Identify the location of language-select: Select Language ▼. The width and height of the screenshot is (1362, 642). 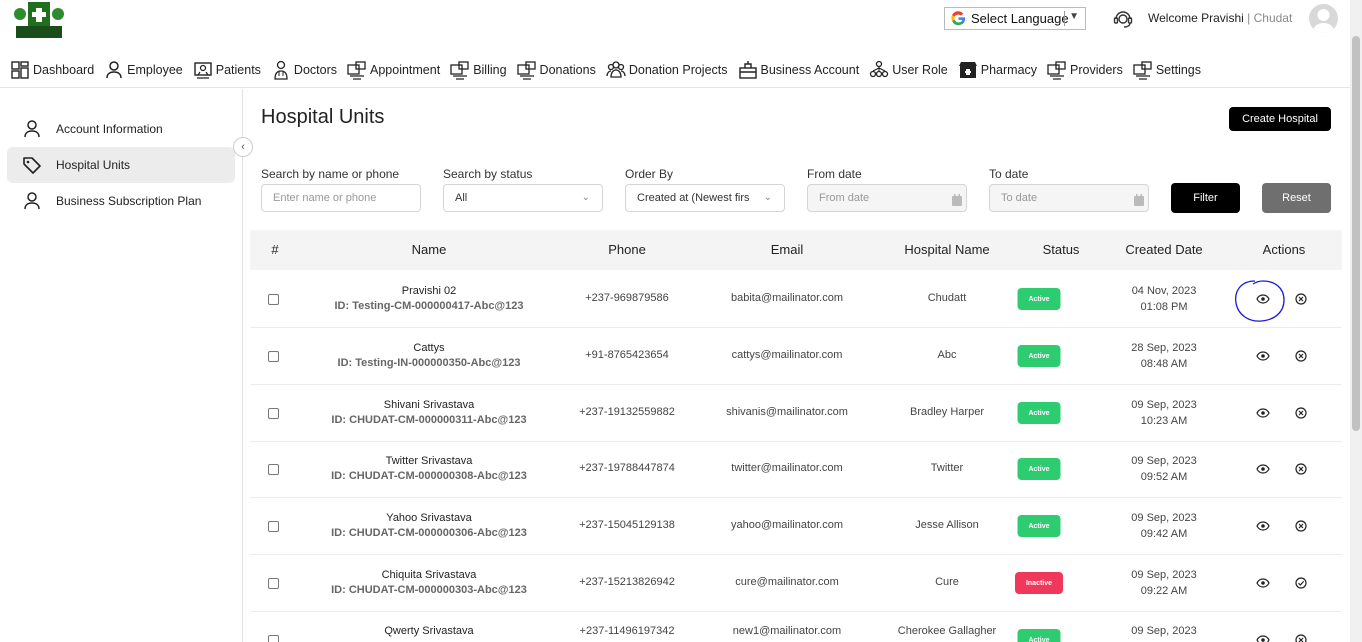
(1015, 18).